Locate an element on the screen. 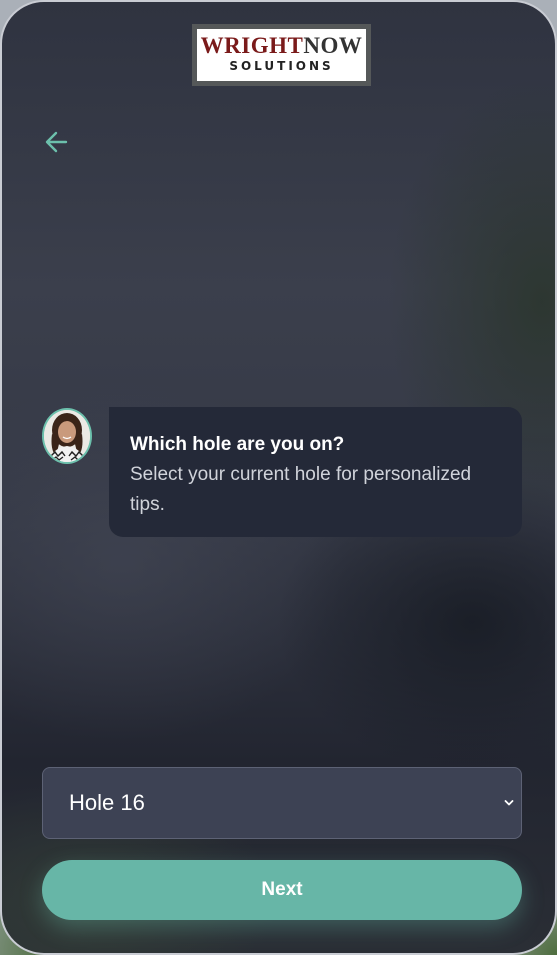 The width and height of the screenshot is (557, 955). person-portrait-icon is located at coordinates (67, 436).